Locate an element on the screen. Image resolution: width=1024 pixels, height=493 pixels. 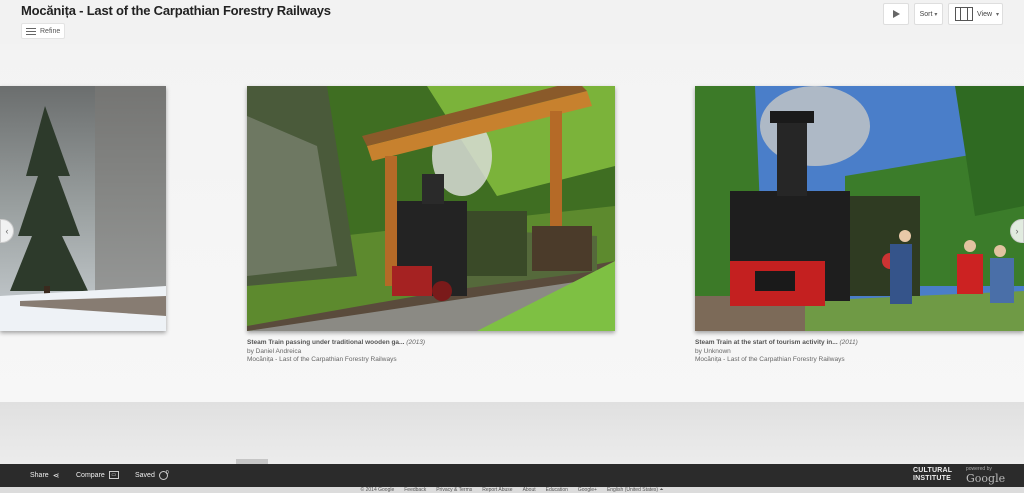
logo-line1: CULTURAL is located at coordinates (933, 470).